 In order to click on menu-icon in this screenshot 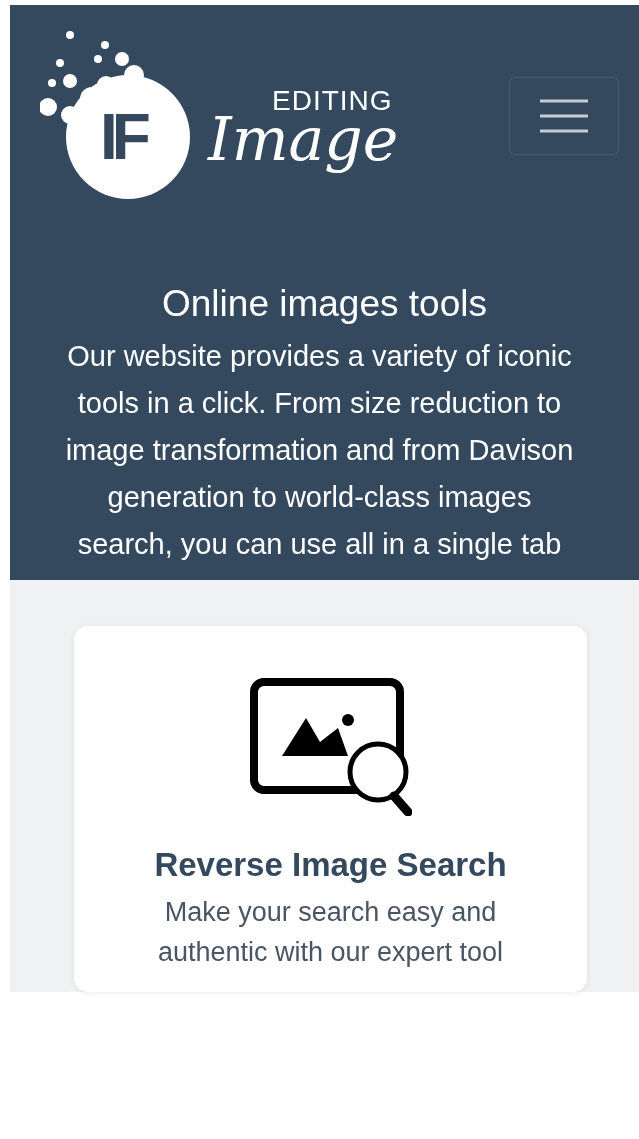, I will do `click(564, 116)`.